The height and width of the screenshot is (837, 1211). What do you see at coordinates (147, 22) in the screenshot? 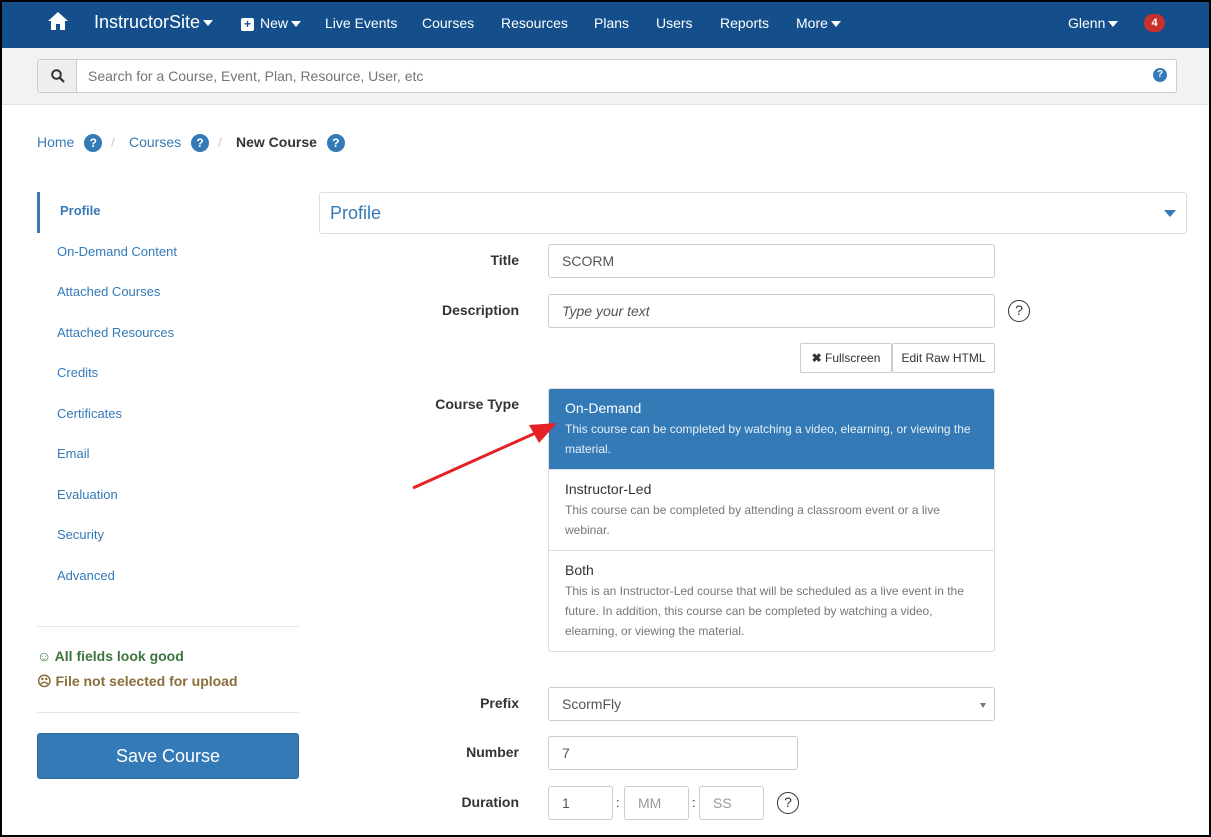
I see `site-name: InstructorSite` at bounding box center [147, 22].